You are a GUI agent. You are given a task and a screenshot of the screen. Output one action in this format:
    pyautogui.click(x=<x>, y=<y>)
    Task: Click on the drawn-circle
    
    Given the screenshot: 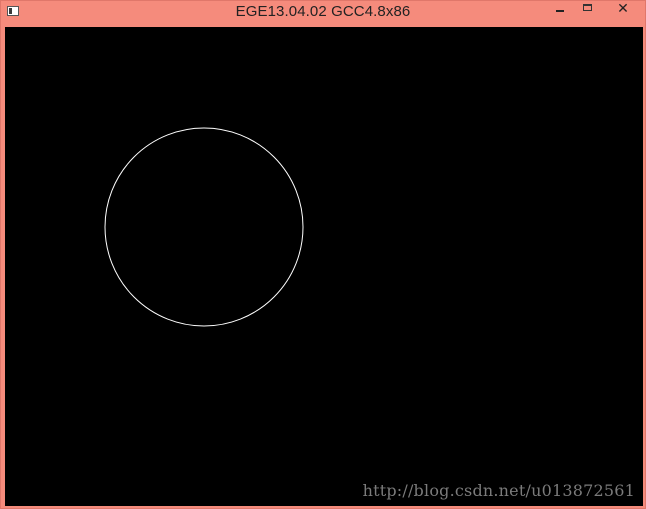 What is the action you would take?
    pyautogui.click(x=204, y=227)
    